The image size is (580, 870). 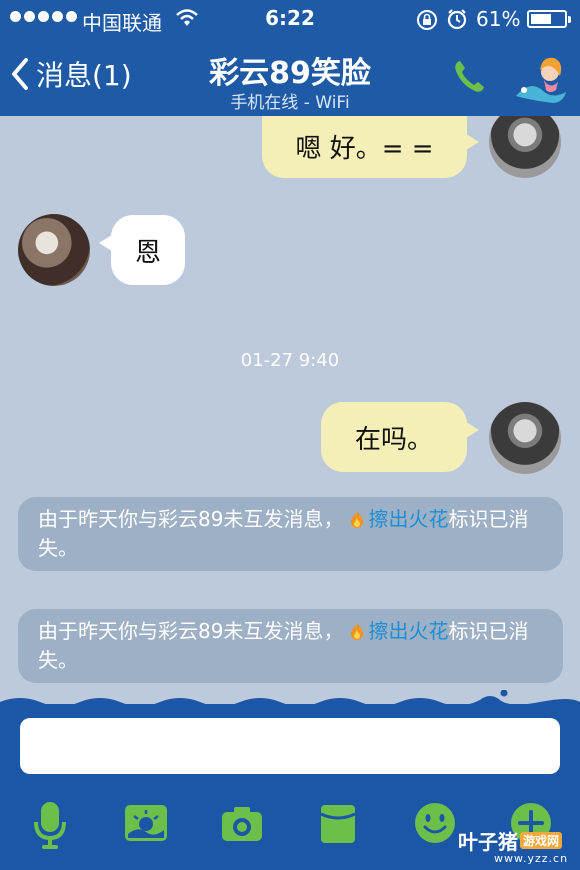 I want to click on message-text: 恩, so click(x=147, y=252).